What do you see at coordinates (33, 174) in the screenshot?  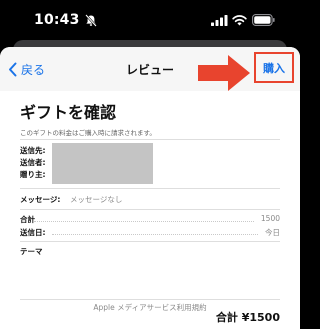 I see `giver-label: 贈り主:` at bounding box center [33, 174].